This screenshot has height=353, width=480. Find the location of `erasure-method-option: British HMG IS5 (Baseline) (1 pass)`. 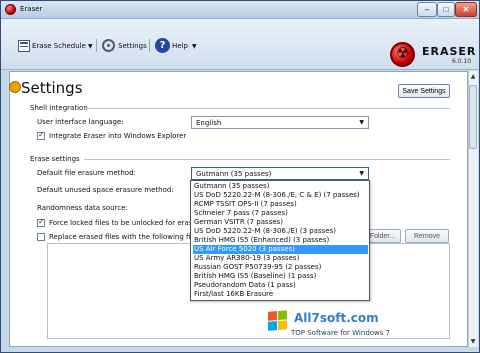

erasure-method-option: British HMG IS5 (Baseline) (1 pass) is located at coordinates (280, 276).